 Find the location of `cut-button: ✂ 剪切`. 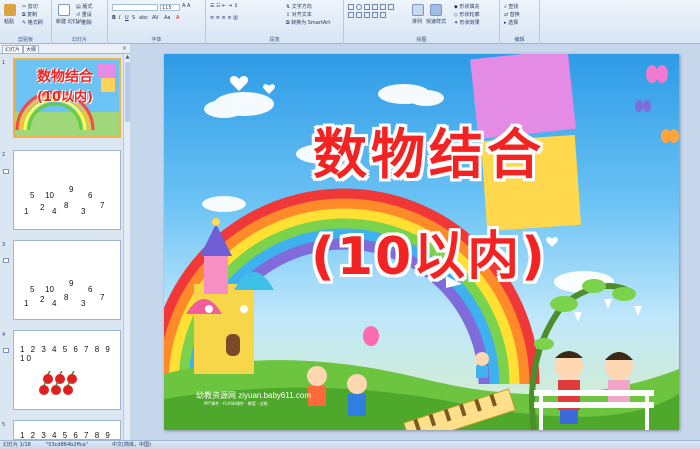

cut-button: ✂ 剪切 is located at coordinates (30, 6).